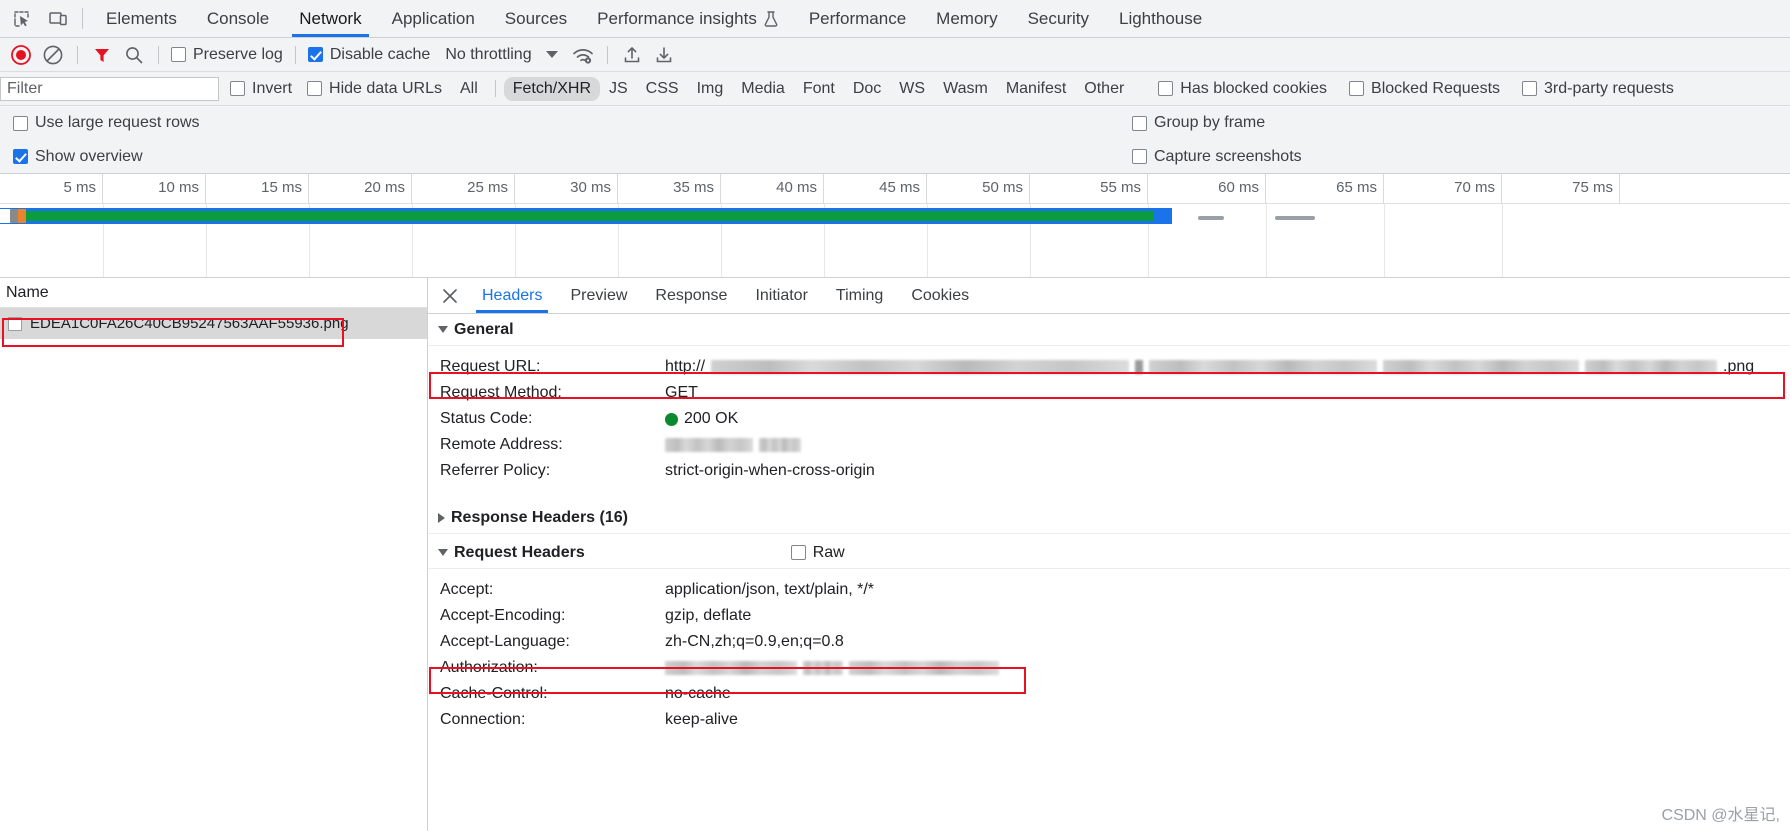  What do you see at coordinates (53, 55) in the screenshot?
I see `clear-icon` at bounding box center [53, 55].